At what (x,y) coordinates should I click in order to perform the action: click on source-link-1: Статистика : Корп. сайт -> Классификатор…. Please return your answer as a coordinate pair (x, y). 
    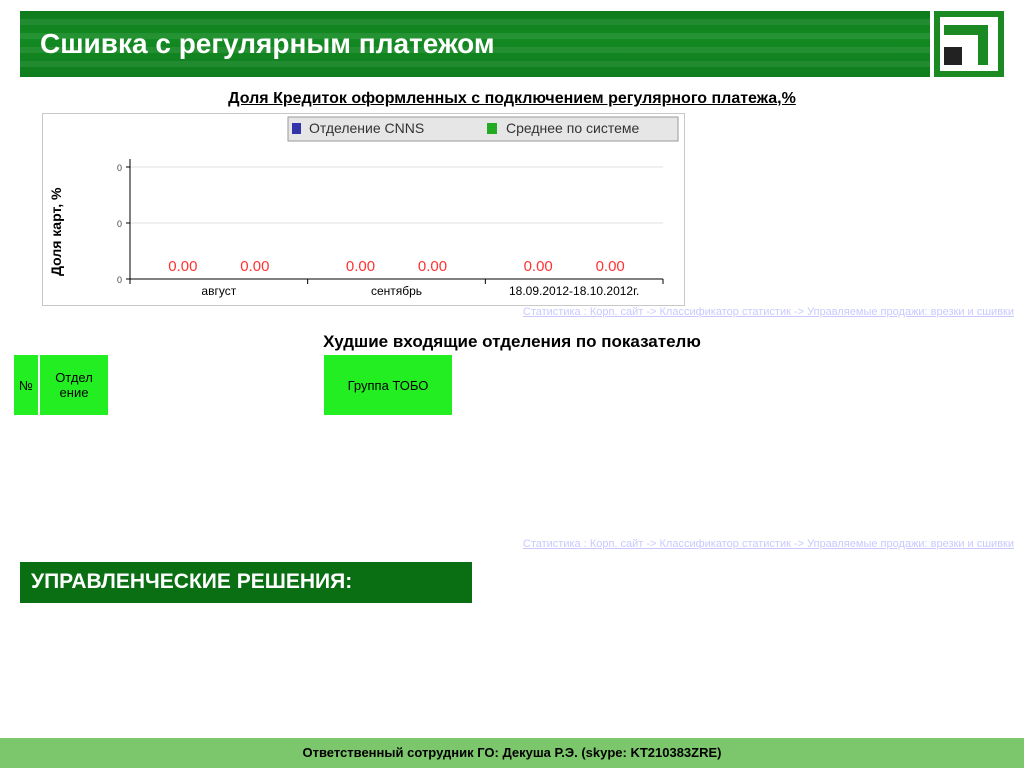
    Looking at the image, I should click on (768, 312).